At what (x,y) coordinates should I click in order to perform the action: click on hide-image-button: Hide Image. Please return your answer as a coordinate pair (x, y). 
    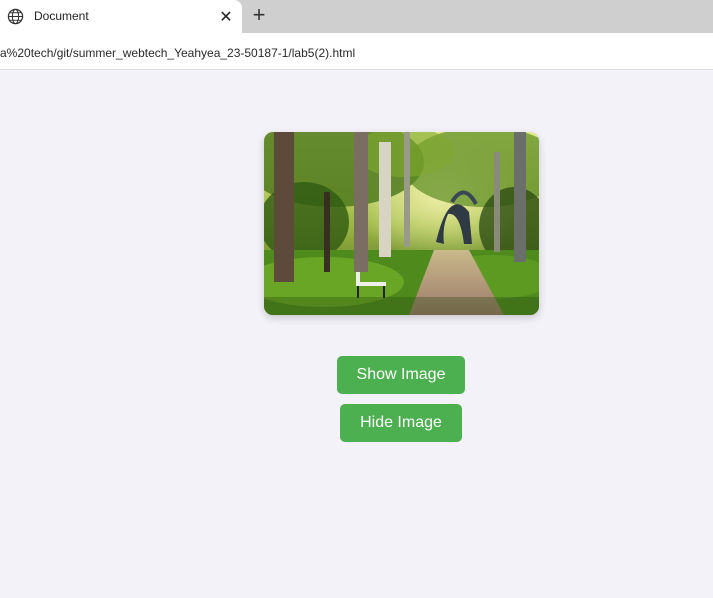
    Looking at the image, I should click on (401, 423).